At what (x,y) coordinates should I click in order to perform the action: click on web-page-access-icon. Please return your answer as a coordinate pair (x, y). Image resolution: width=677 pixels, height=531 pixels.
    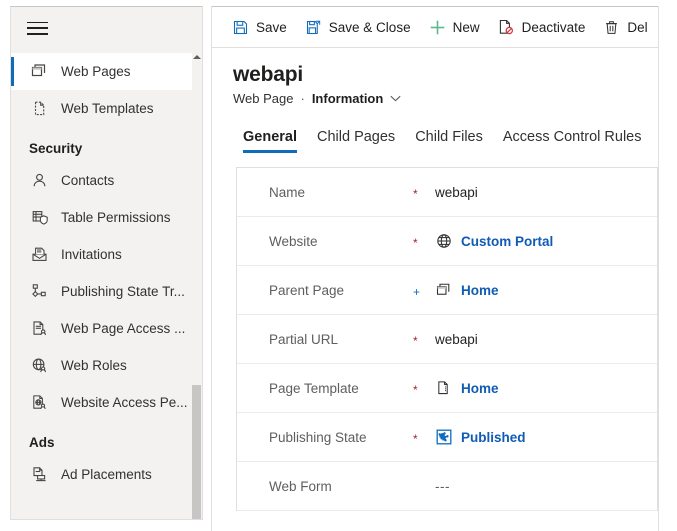
    Looking at the image, I should click on (39, 329).